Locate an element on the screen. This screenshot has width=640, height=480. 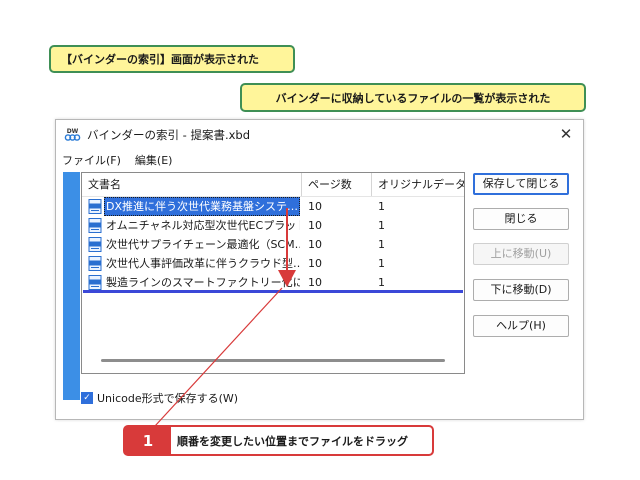
callout-leader-line is located at coordinates (218, 357).